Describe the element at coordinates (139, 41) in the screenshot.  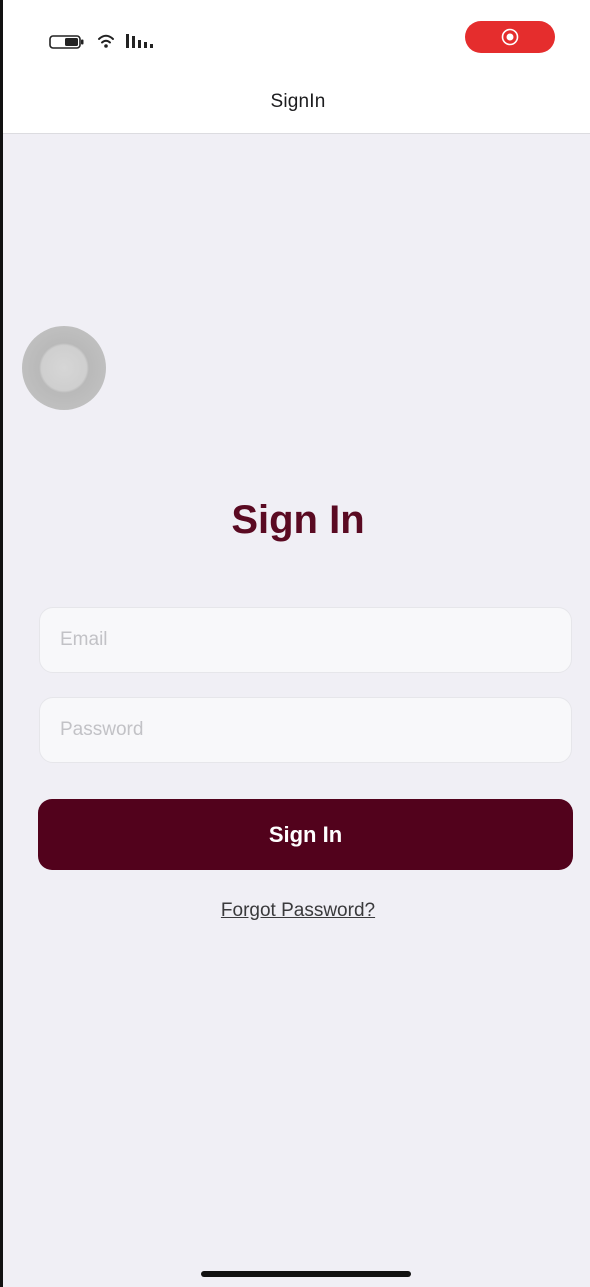
I see `signal-icon` at that location.